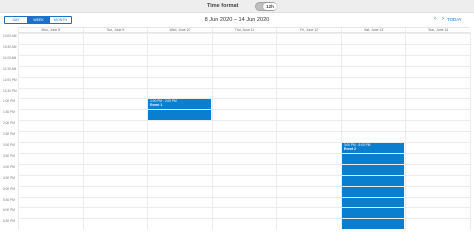  Describe the element at coordinates (270, 6) in the screenshot. I see `time-format-toggle-knob: 12h` at that location.